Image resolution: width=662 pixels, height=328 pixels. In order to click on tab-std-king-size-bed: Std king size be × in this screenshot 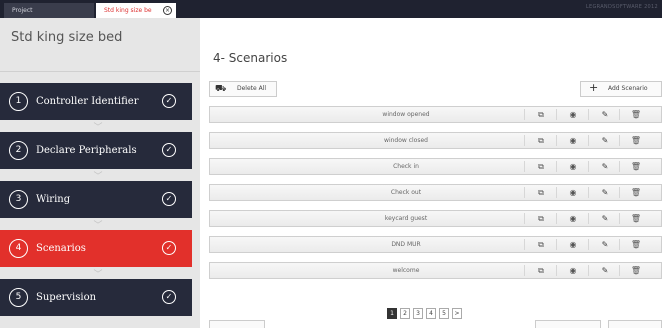, I will do `click(136, 10)`.